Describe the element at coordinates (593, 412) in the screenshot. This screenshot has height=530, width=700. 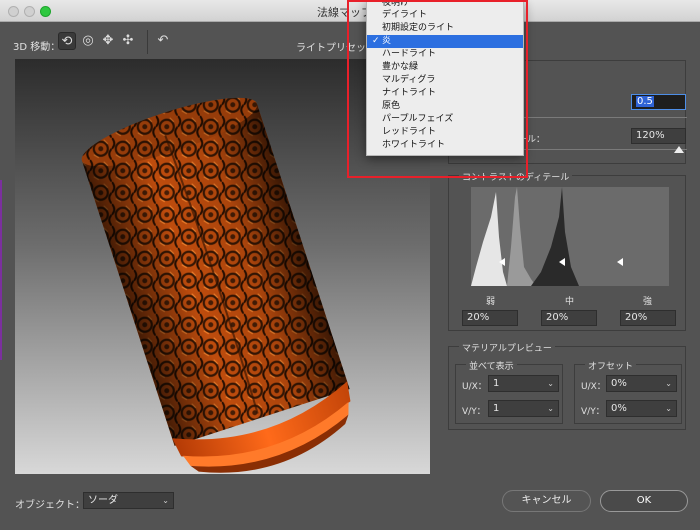
I see `offset-vy-label: V/Y：` at that location.